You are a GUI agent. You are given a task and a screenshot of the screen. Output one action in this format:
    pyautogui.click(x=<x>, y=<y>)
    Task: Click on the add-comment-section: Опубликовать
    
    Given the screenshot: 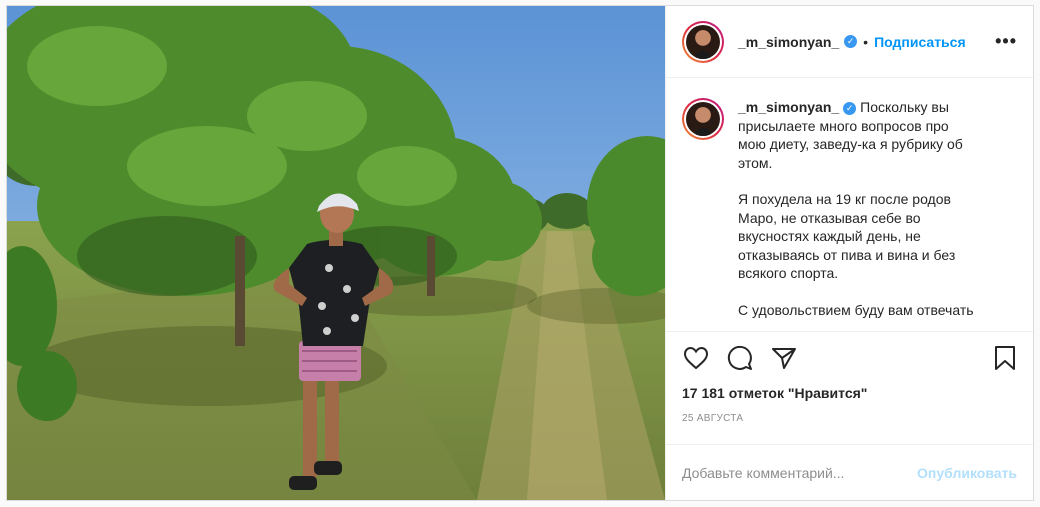 What is the action you would take?
    pyautogui.click(x=849, y=472)
    